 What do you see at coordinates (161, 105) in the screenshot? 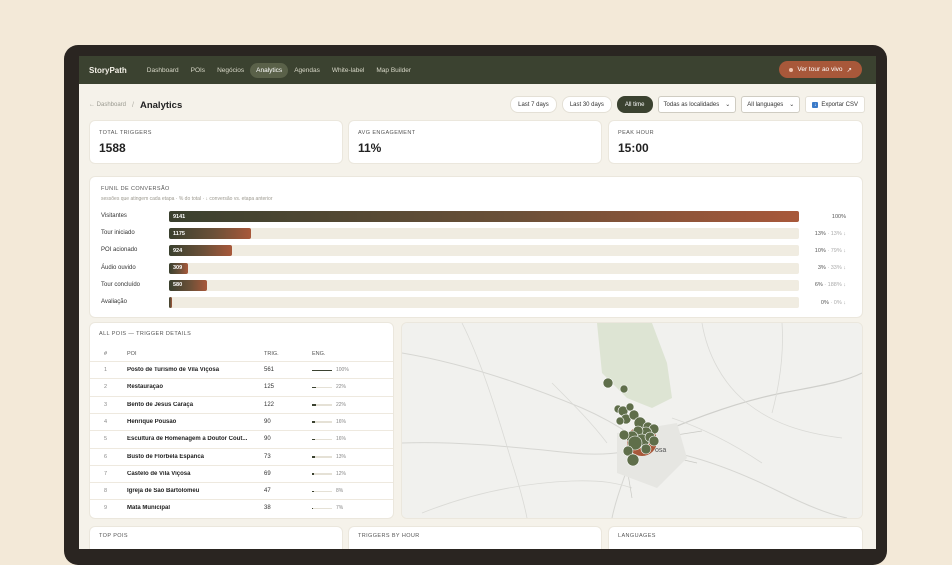
I see `page-title: Analytics` at bounding box center [161, 105].